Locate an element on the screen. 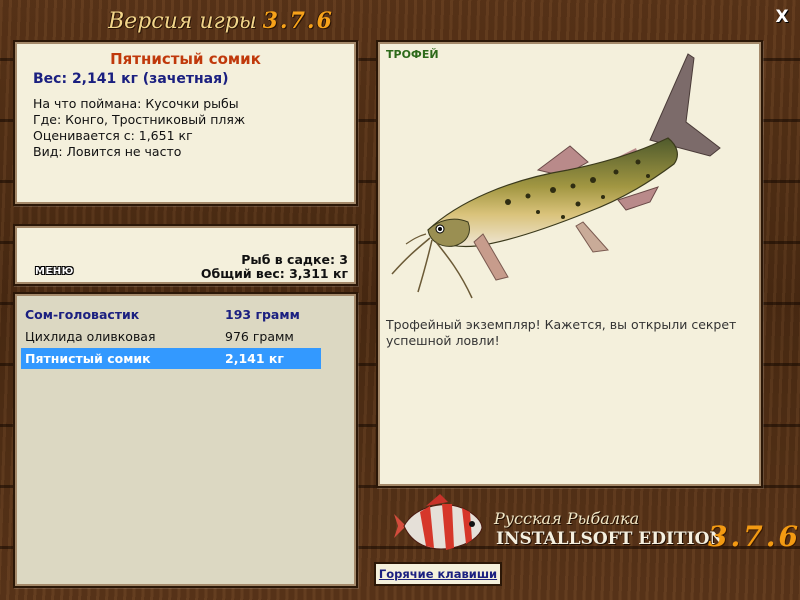 Image resolution: width=800 pixels, height=600 pixels. list-item-weight: 193 грамм is located at coordinates (262, 314).